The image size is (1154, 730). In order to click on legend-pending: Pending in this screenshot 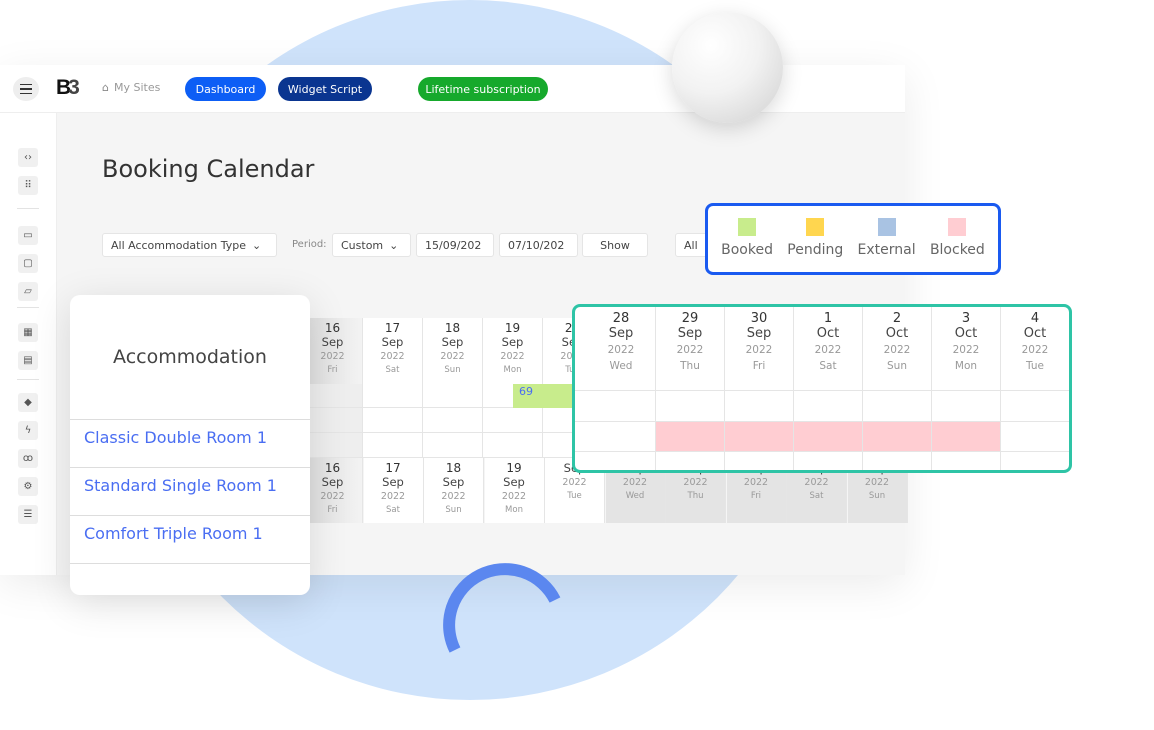, I will do `click(815, 245)`.